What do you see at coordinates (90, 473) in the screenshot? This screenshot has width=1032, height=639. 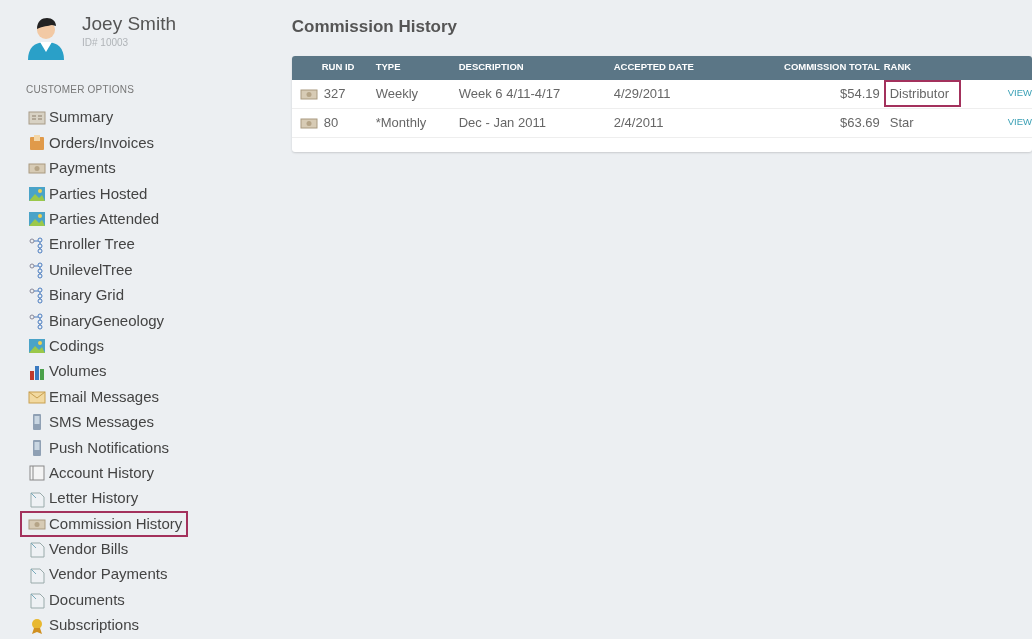 I see `sidebar-item: Account History` at bounding box center [90, 473].